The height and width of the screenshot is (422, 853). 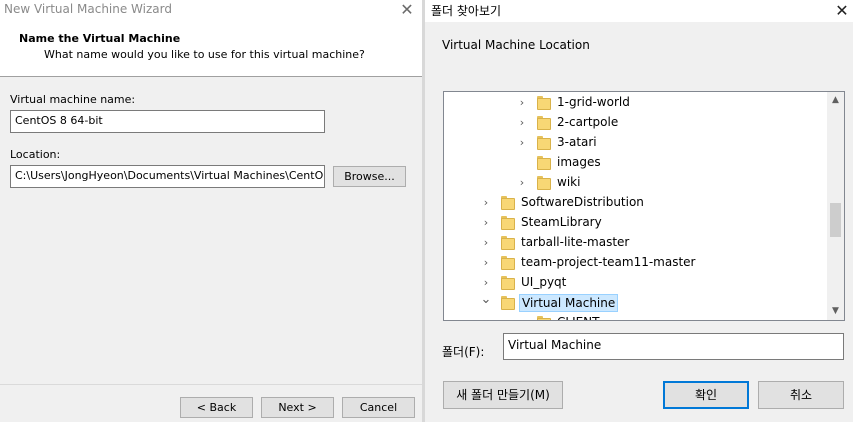 I want to click on new-folder-button: 새 폴더 만들기(M), so click(x=503, y=395).